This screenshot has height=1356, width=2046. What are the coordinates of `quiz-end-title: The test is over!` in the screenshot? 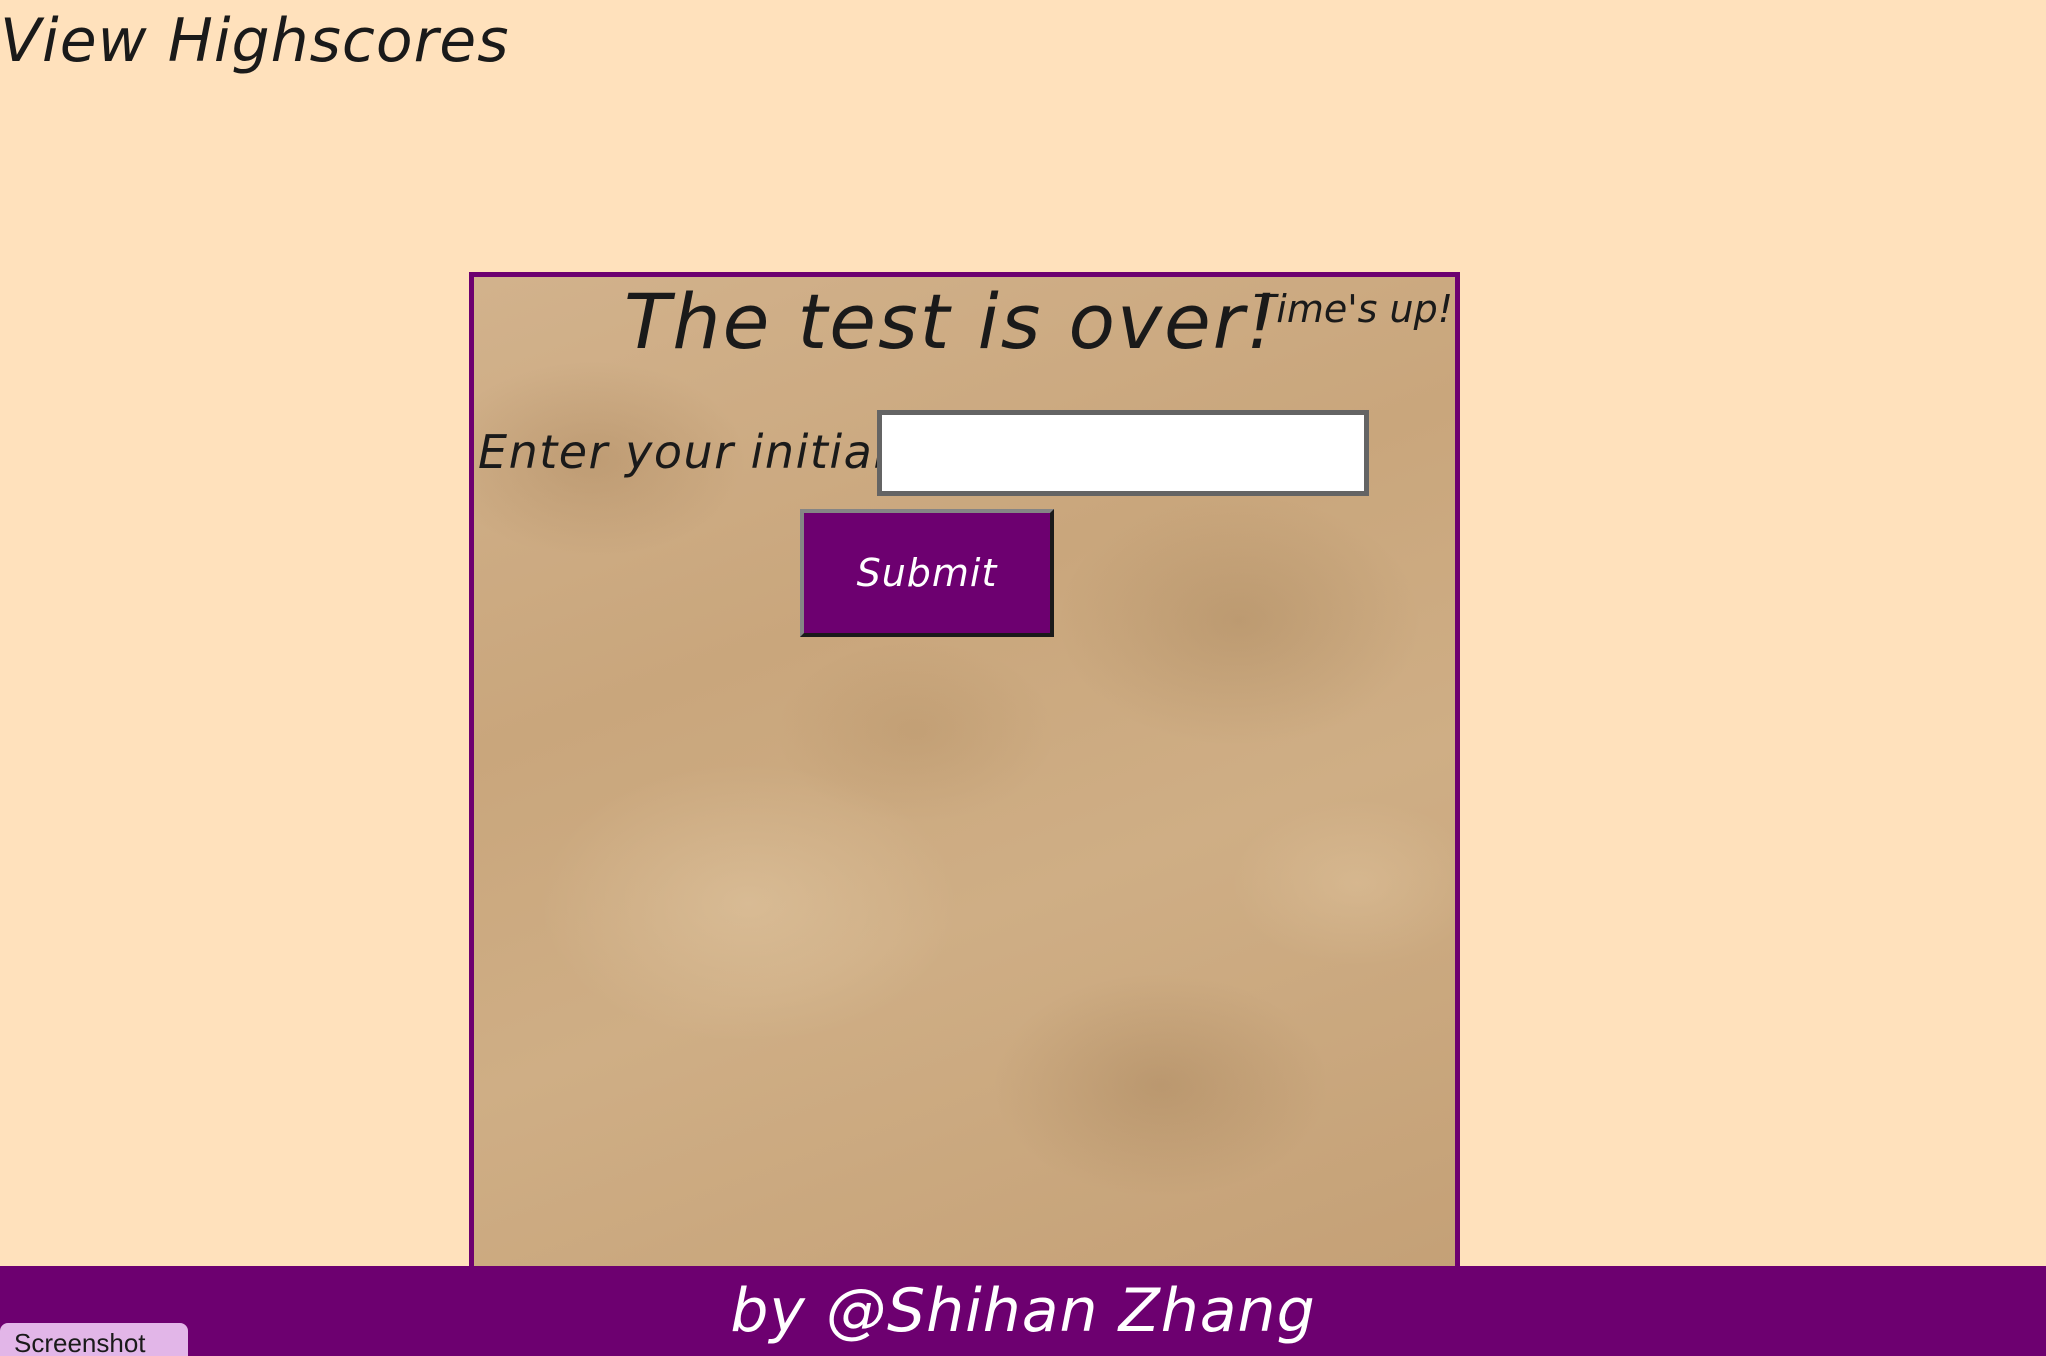 It's located at (951, 321).